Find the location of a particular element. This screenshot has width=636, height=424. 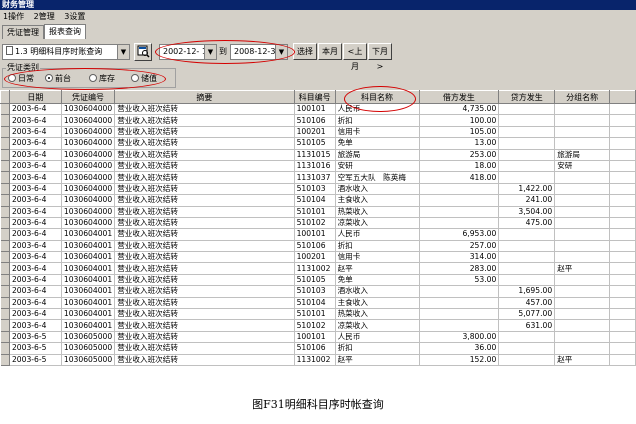

document-icon is located at coordinates (9, 50).